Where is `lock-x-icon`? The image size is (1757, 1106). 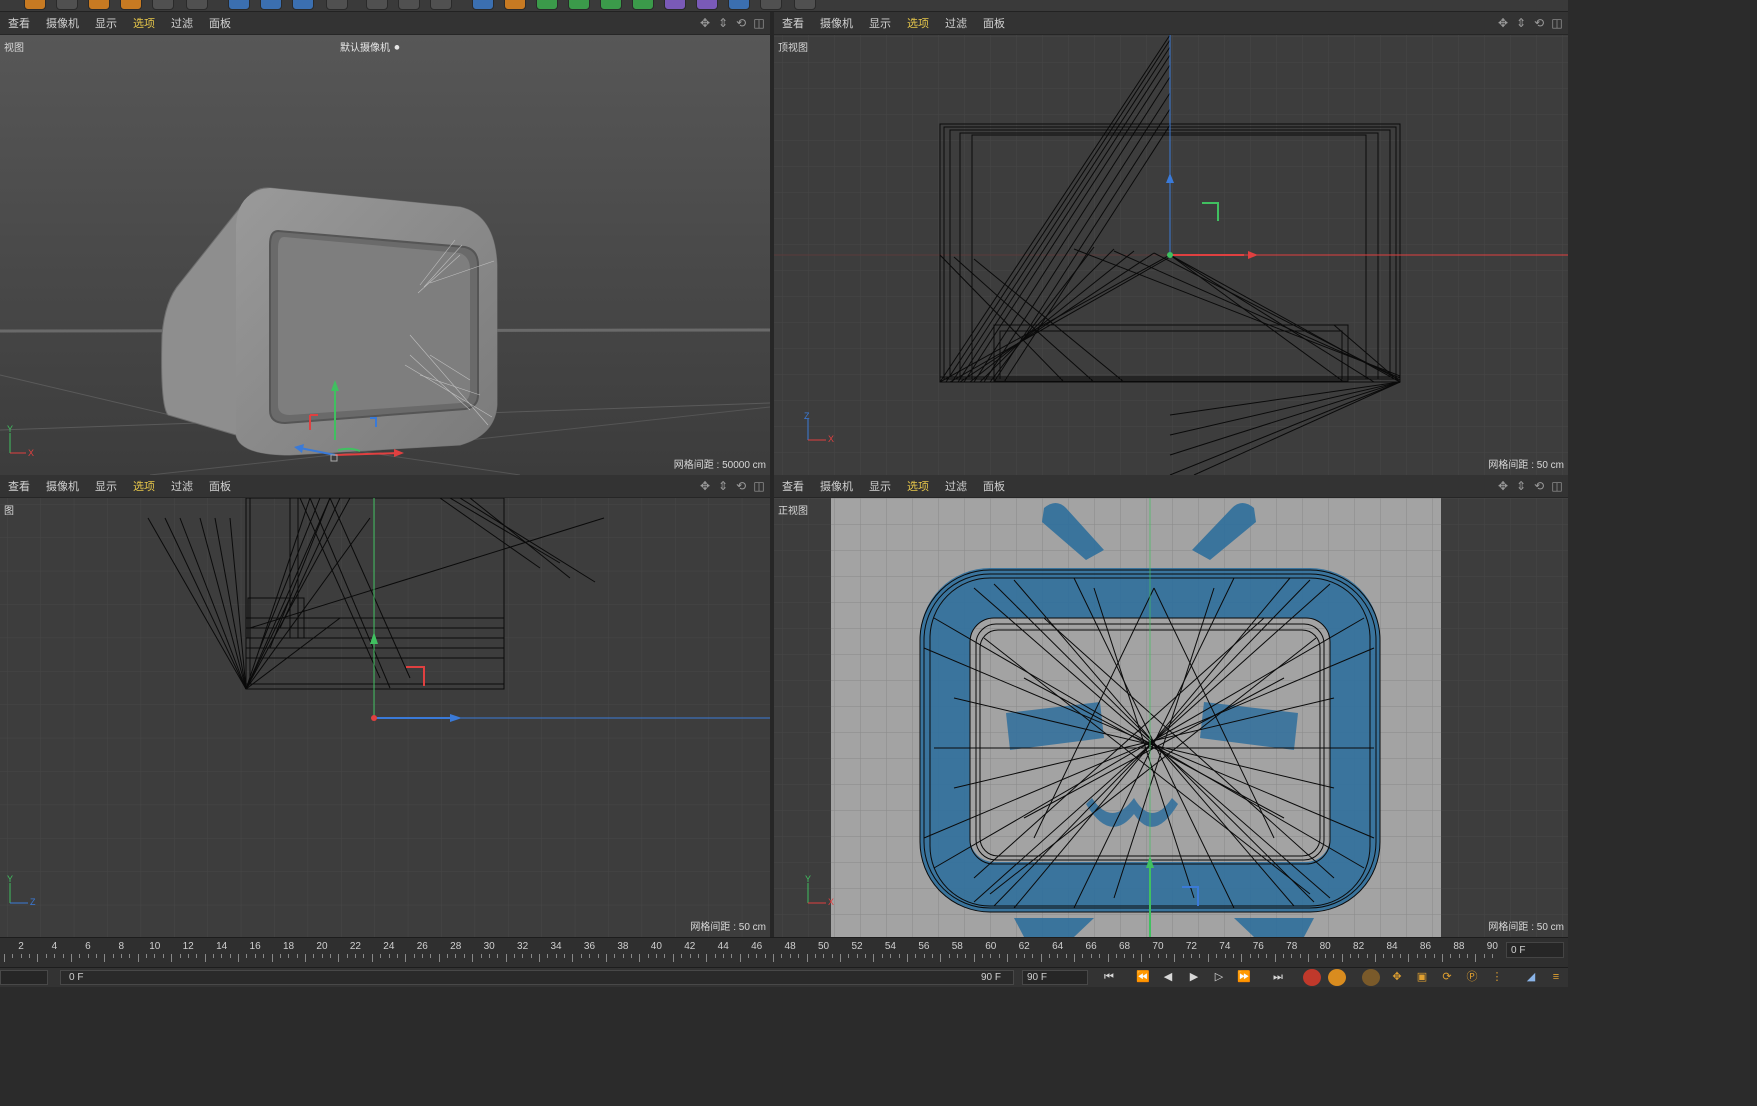
lock-x-icon is located at coordinates (239, 5).